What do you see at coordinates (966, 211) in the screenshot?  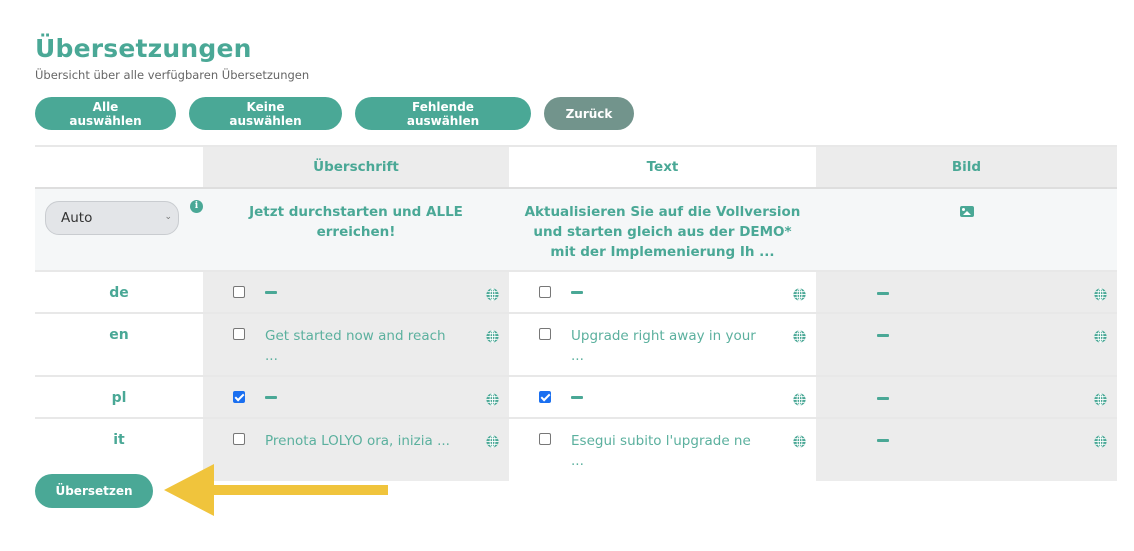 I see `image-icon` at bounding box center [966, 211].